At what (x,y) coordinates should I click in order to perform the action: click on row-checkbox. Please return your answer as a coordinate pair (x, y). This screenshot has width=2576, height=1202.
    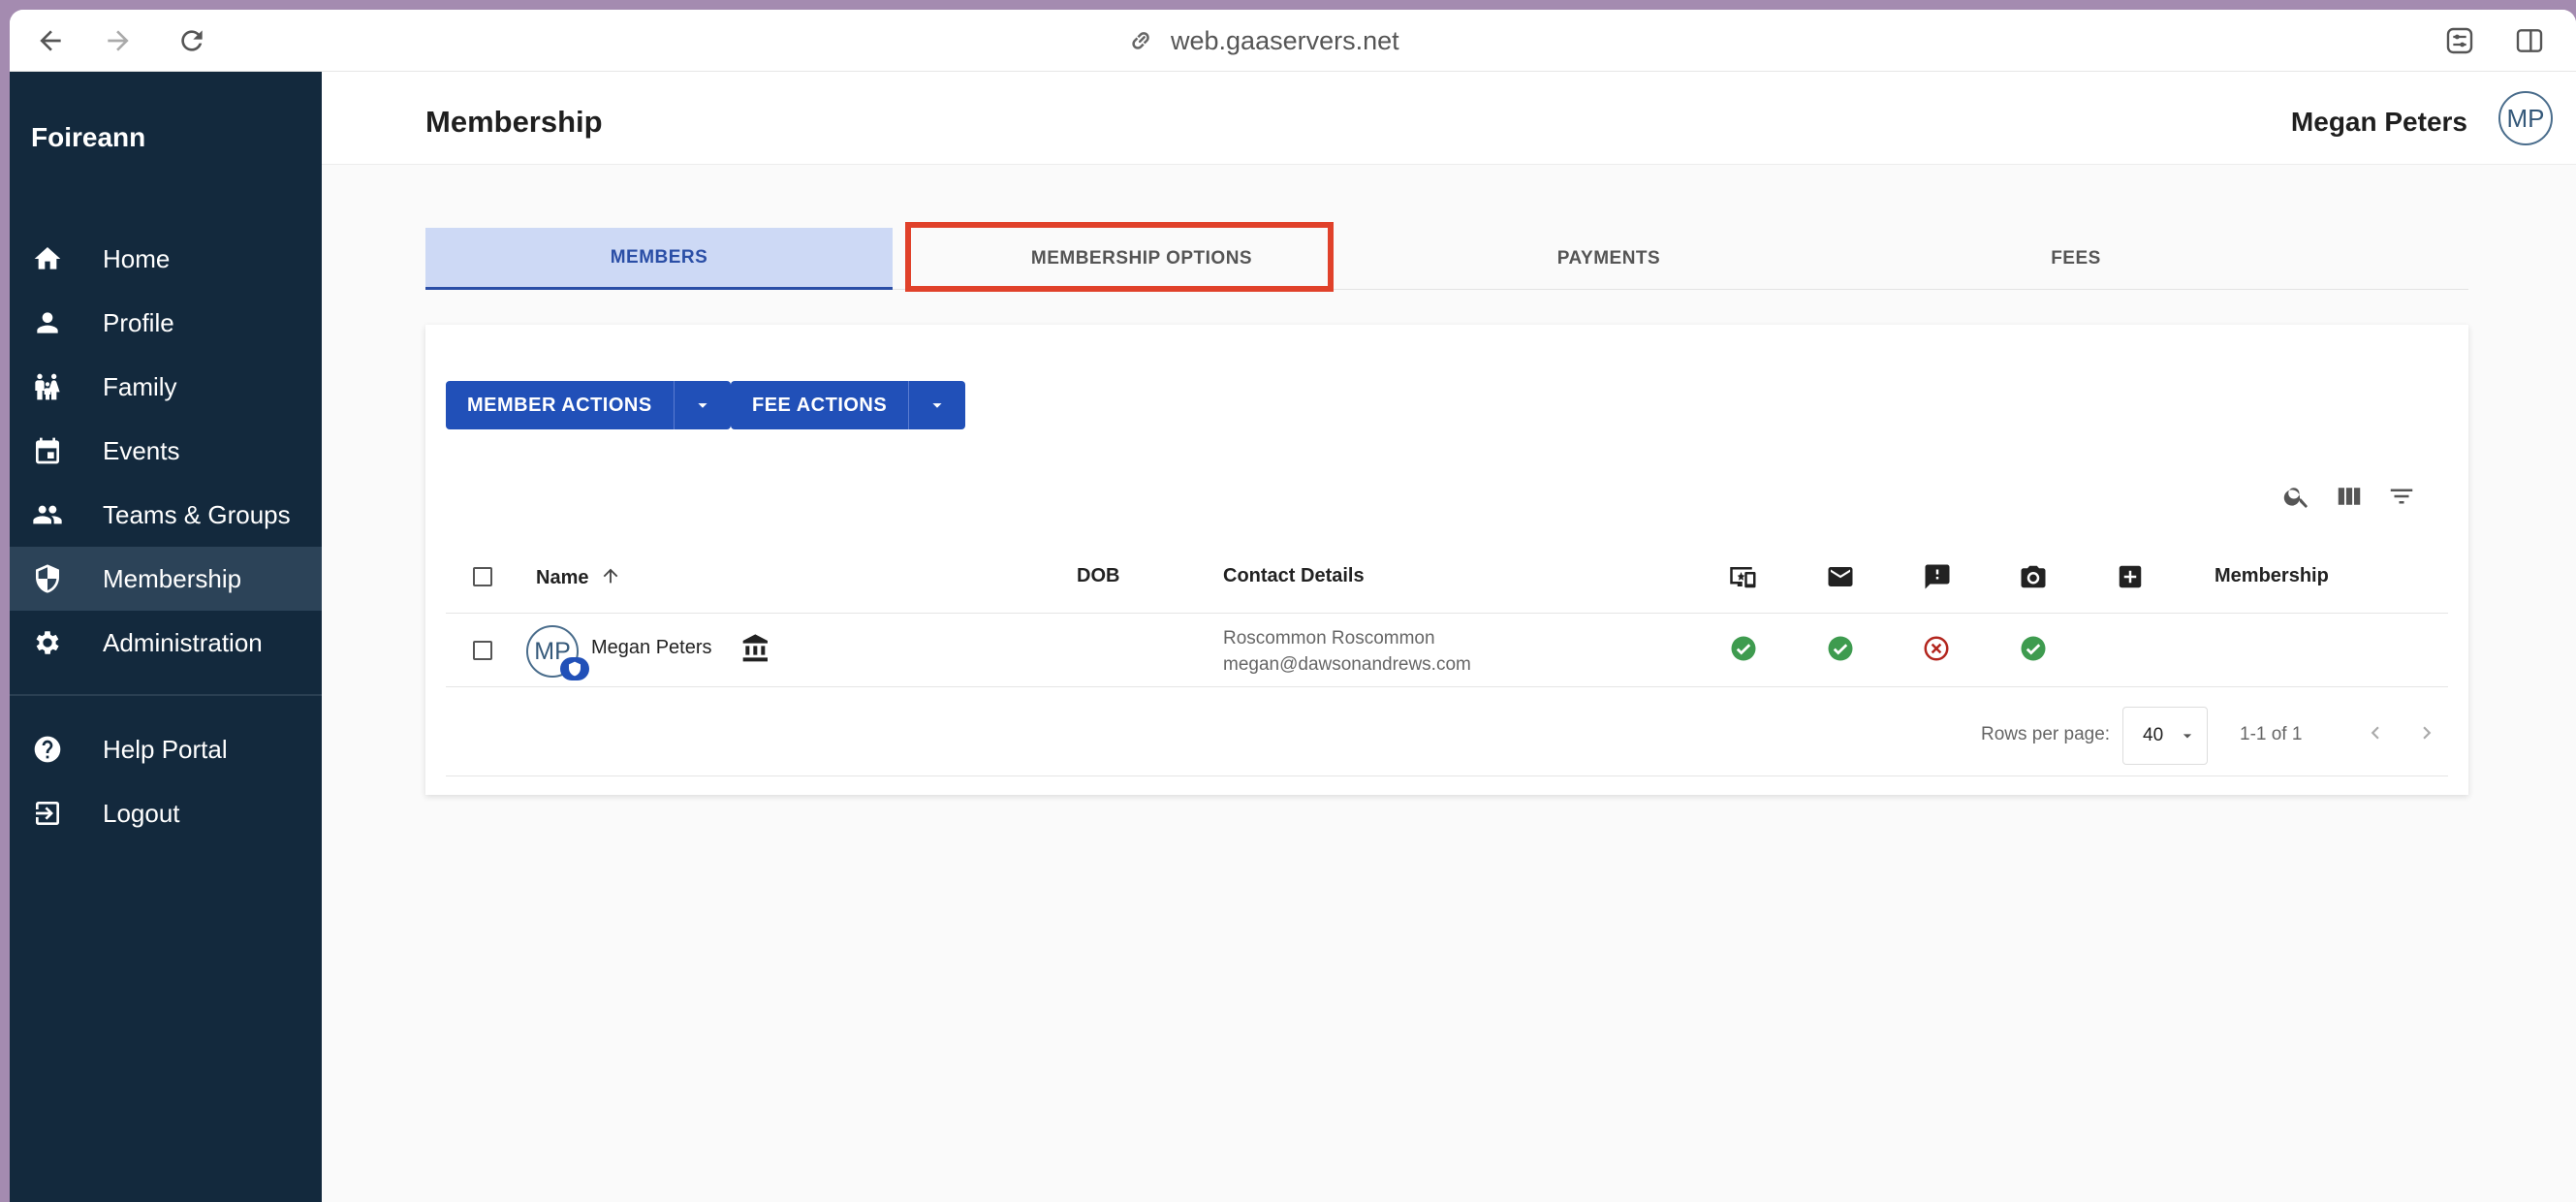
    Looking at the image, I should click on (482, 650).